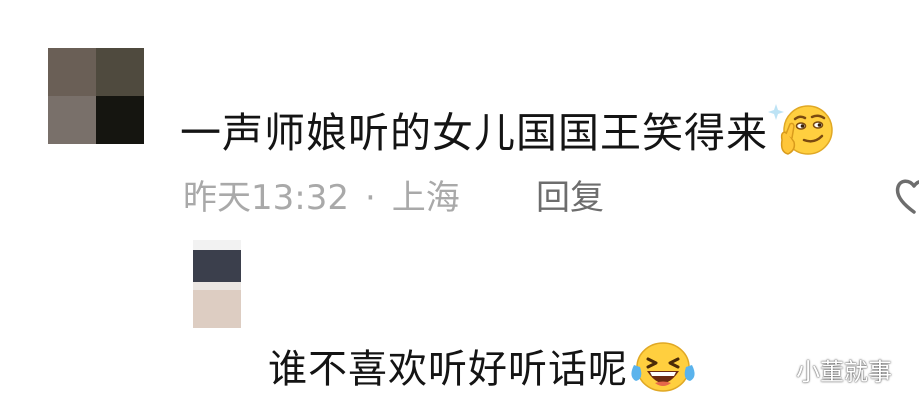 The image size is (919, 407). Describe the element at coordinates (448, 370) in the screenshot. I see `reply-body: 谁不喜欢听好听话呢` at that location.